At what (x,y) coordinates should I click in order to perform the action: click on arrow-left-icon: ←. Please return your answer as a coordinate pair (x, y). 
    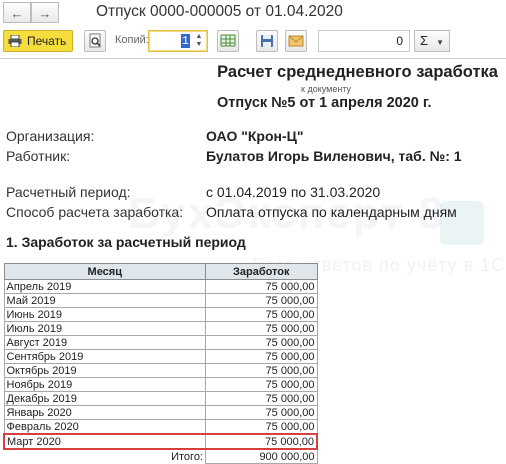
    Looking at the image, I should click on (17, 13).